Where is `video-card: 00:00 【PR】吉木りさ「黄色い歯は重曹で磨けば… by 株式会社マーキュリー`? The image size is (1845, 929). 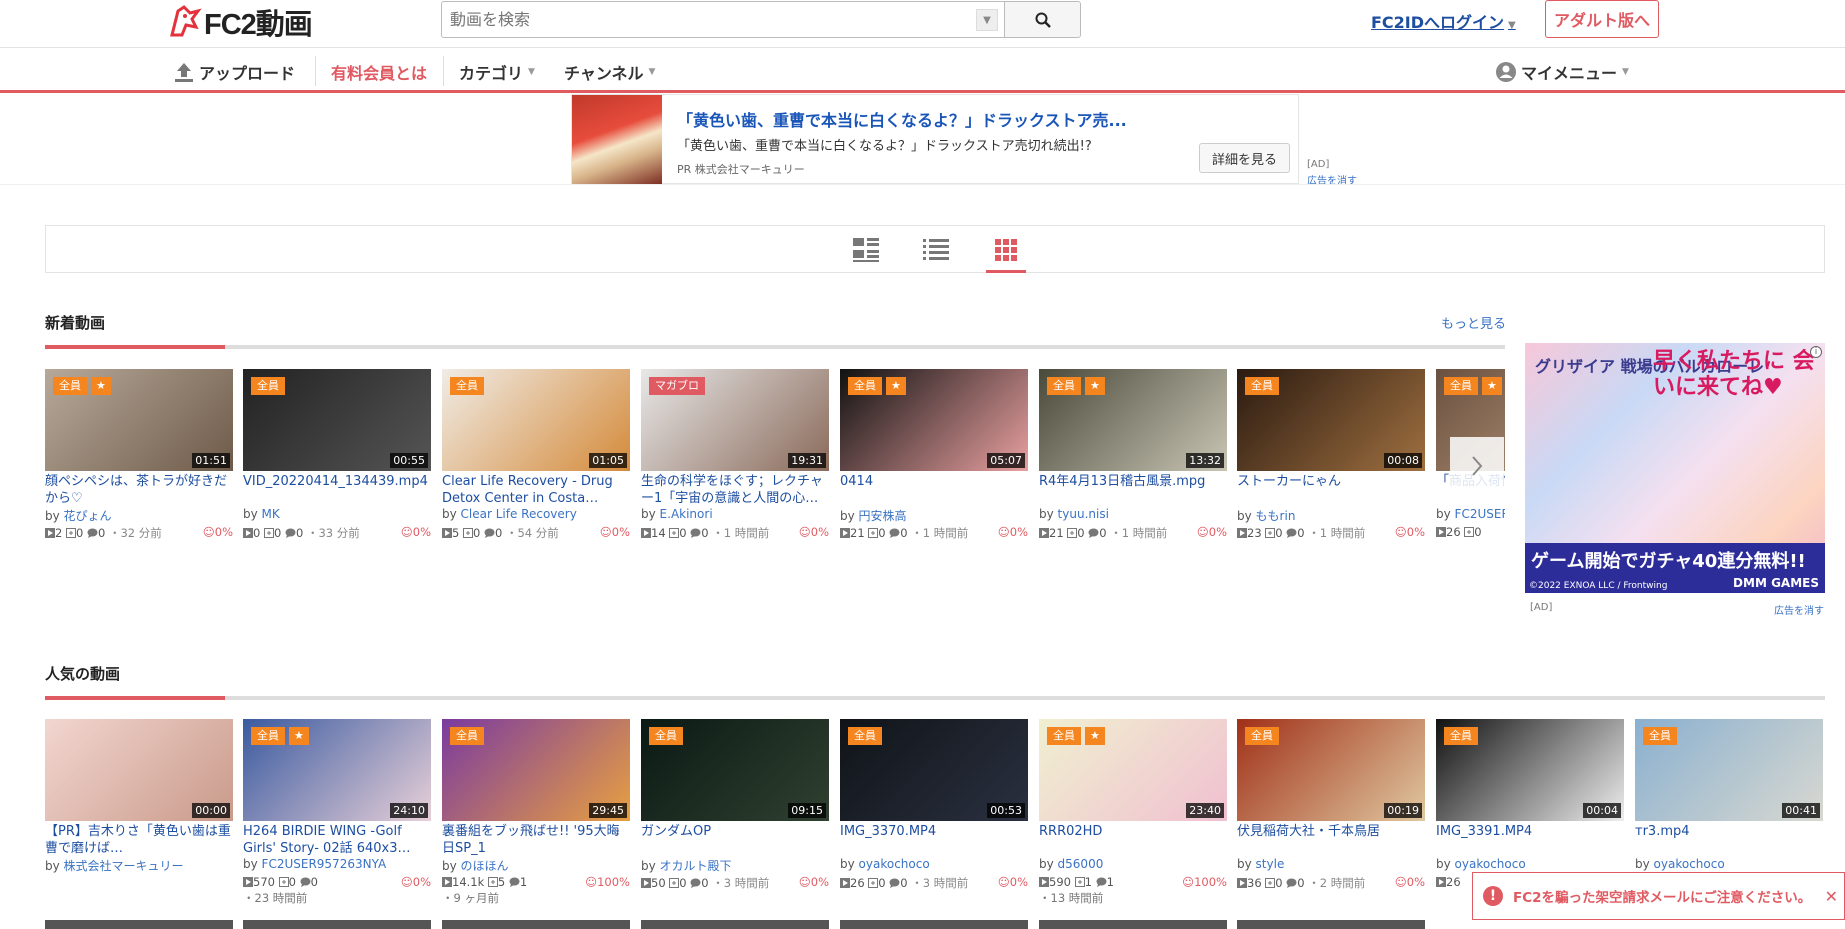
video-card: 00:00 【PR】吉木りさ「黄色い歯は重曹で磨けば… by 株式会社マーキュリー is located at coordinates (139, 796).